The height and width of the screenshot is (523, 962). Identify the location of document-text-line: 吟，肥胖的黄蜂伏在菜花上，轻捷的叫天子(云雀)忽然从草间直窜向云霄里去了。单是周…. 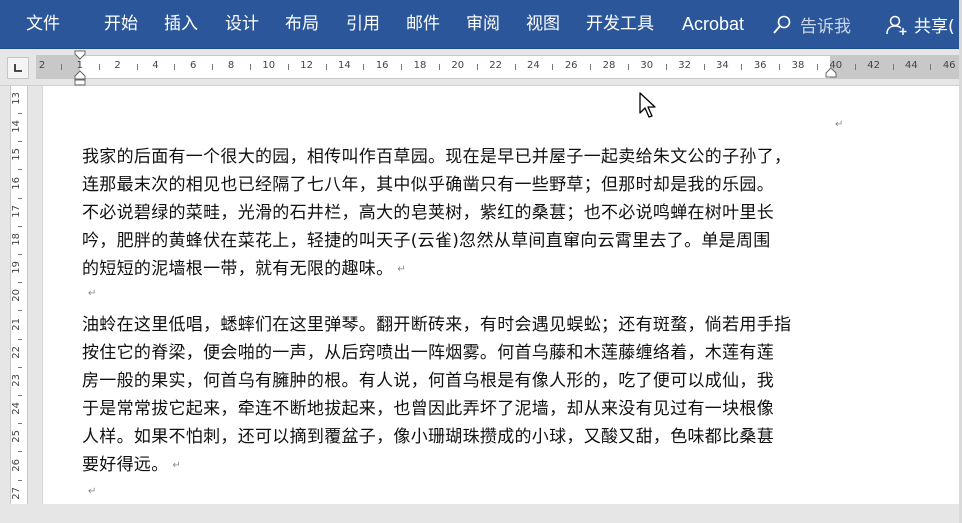
(426, 238).